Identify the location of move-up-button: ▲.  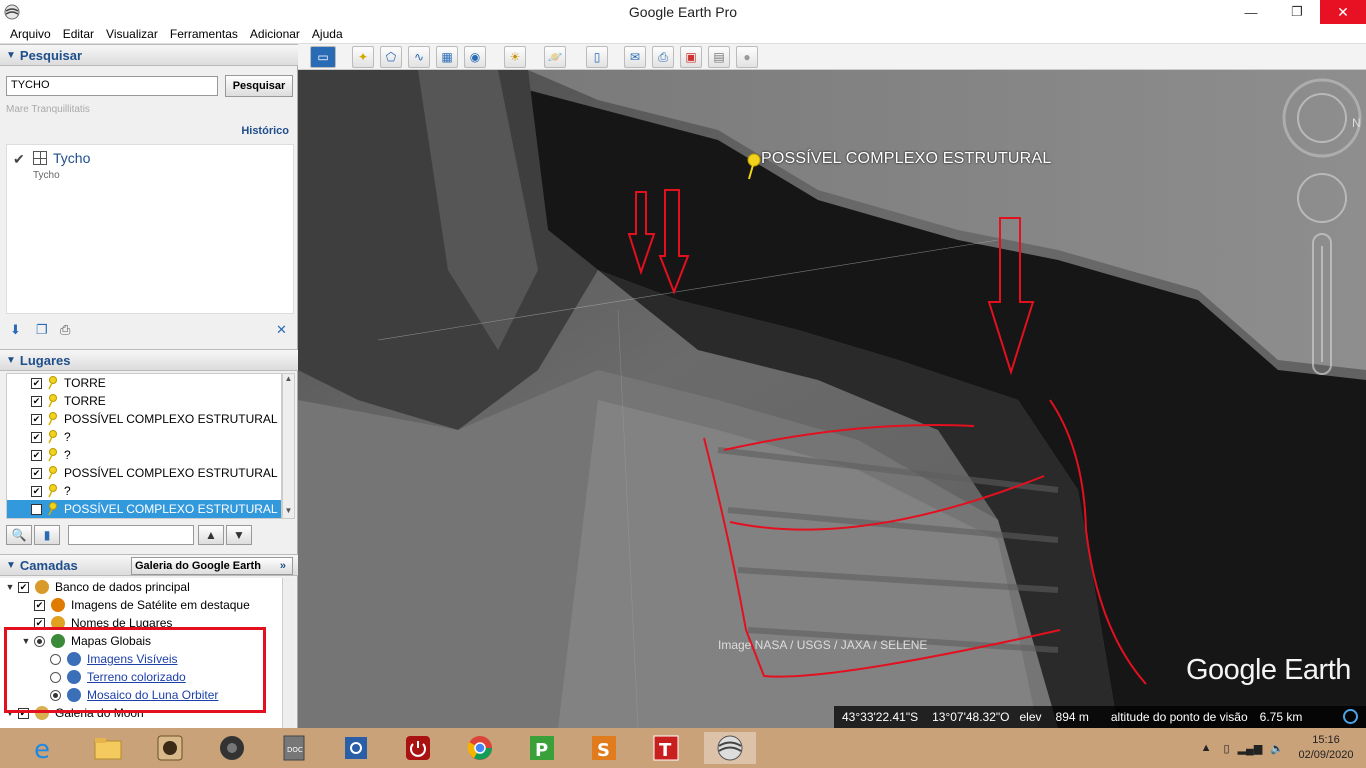
(211, 535).